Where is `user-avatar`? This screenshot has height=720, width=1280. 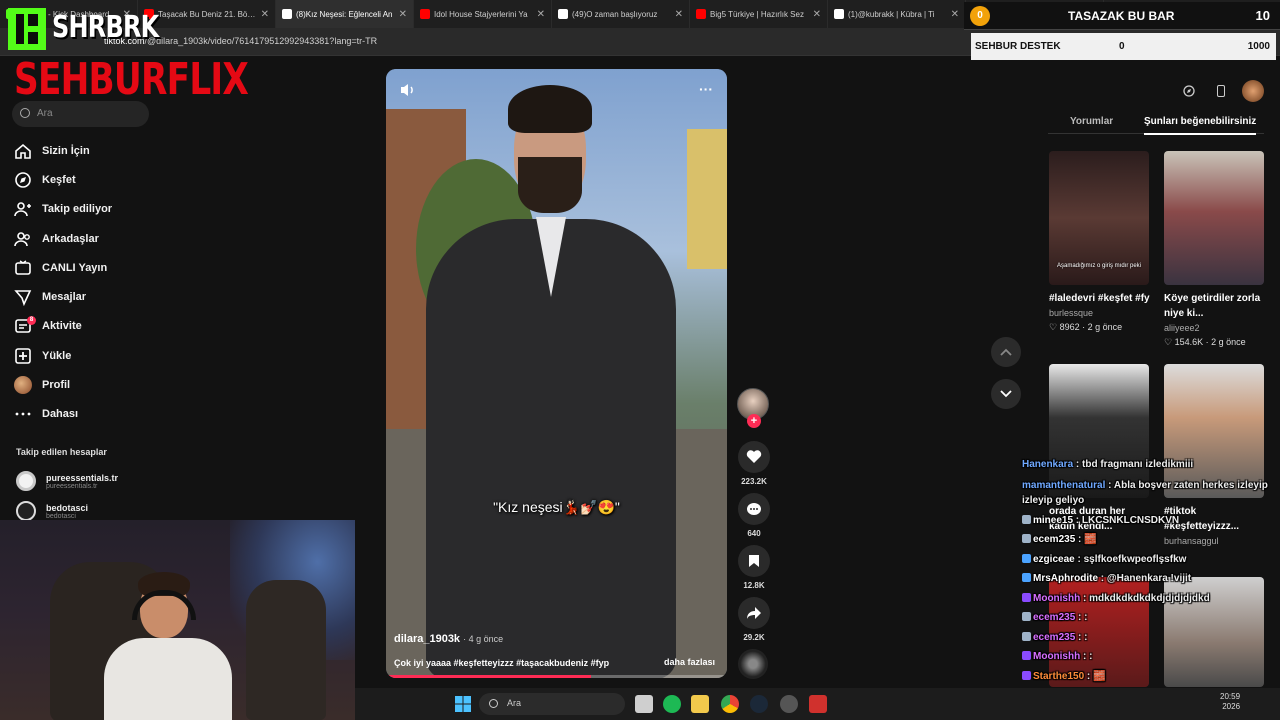
user-avatar is located at coordinates (1253, 91).